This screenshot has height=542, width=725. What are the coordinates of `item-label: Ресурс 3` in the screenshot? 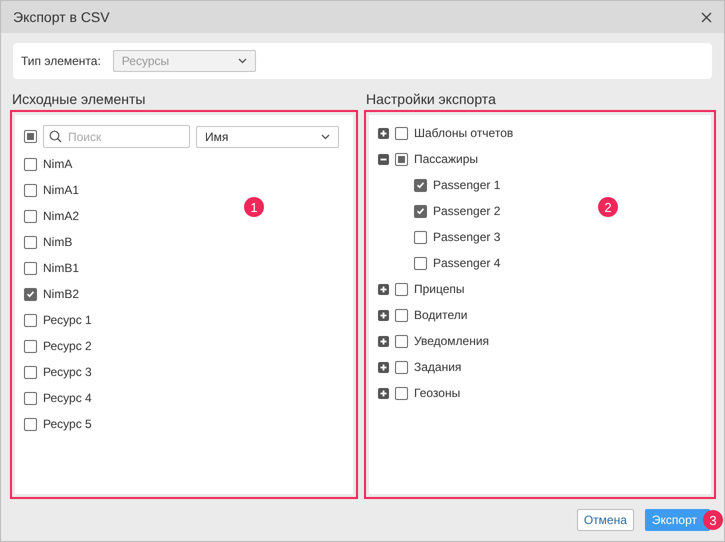 It's located at (67, 372).